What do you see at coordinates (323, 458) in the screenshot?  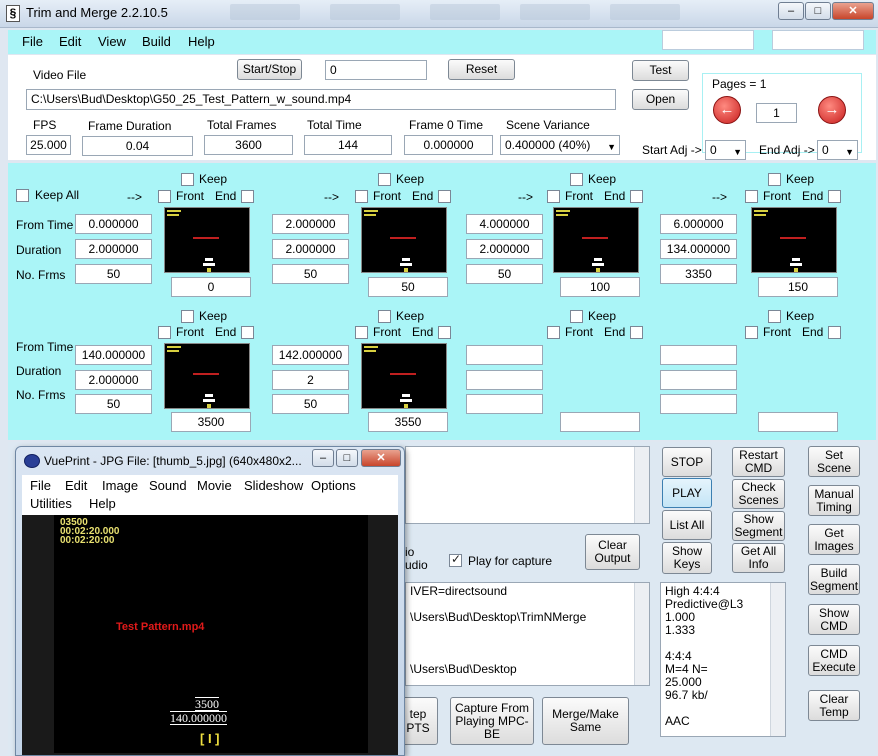 I see `vp-minimize-icon: –` at bounding box center [323, 458].